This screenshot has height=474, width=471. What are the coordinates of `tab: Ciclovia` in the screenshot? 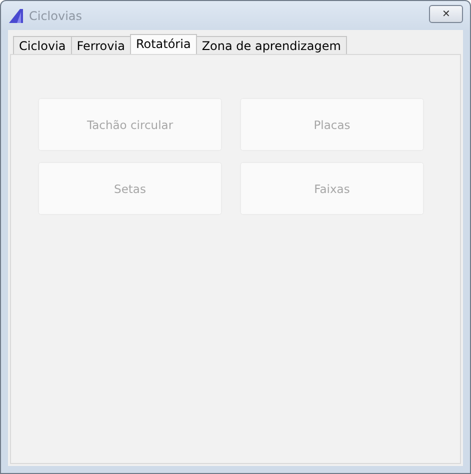 It's located at (42, 45).